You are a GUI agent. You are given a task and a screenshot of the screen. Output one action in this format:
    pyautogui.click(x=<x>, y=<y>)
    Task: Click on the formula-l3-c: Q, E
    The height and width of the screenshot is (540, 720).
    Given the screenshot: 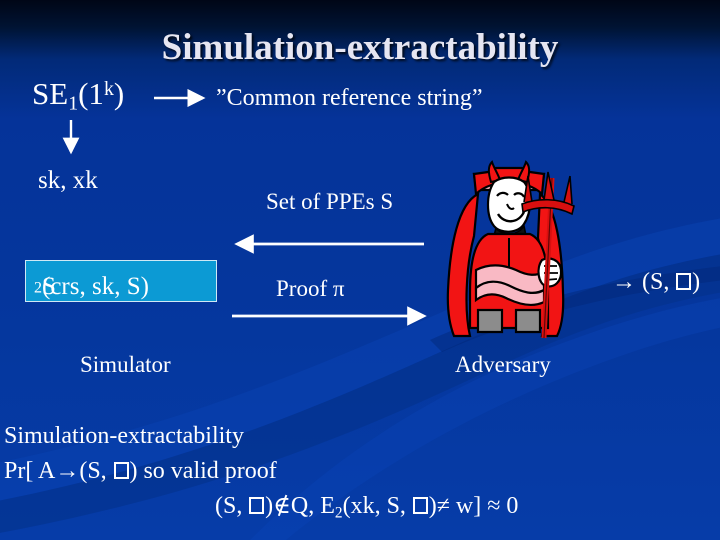 What is the action you would take?
    pyautogui.click(x=312, y=506)
    